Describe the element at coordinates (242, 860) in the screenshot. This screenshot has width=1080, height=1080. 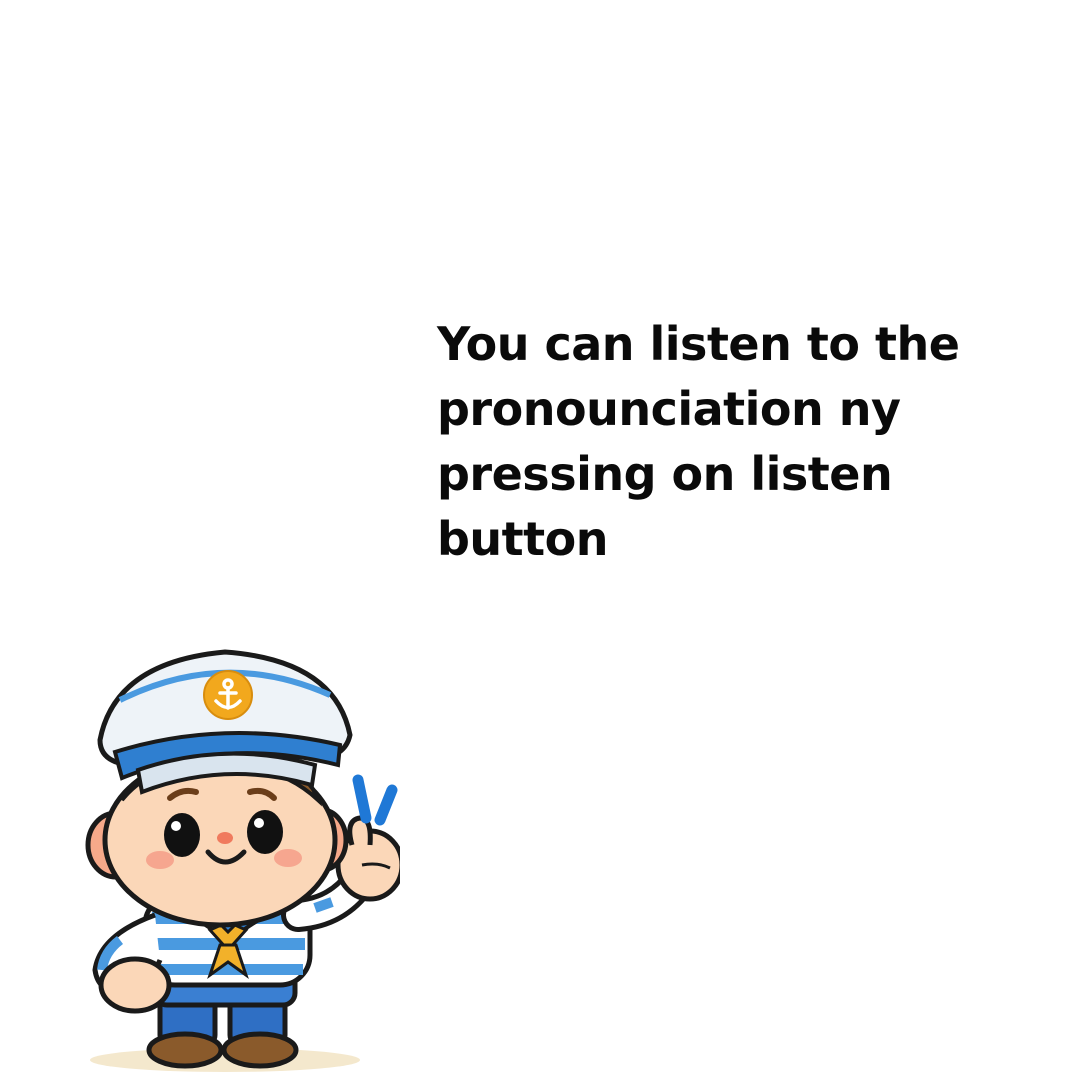
I see `sailor-mascot-icon` at that location.